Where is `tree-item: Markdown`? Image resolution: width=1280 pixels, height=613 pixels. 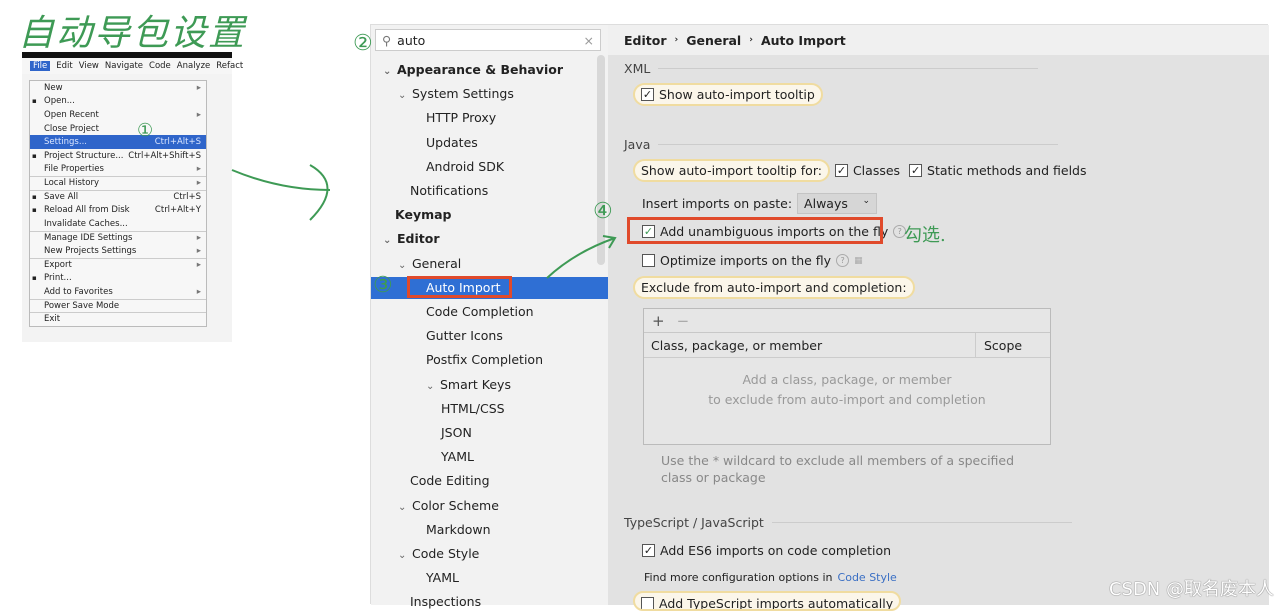 tree-item: Markdown is located at coordinates (458, 530).